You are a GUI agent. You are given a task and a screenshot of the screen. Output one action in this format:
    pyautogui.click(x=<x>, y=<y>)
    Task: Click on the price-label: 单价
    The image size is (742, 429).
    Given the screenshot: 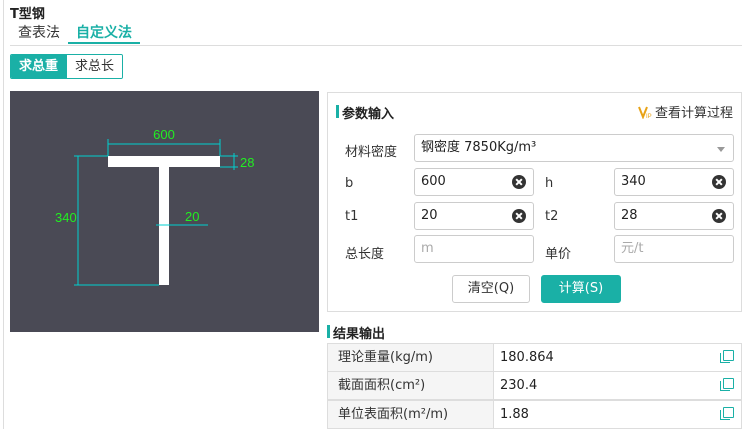 What is the action you would take?
    pyautogui.click(x=558, y=254)
    